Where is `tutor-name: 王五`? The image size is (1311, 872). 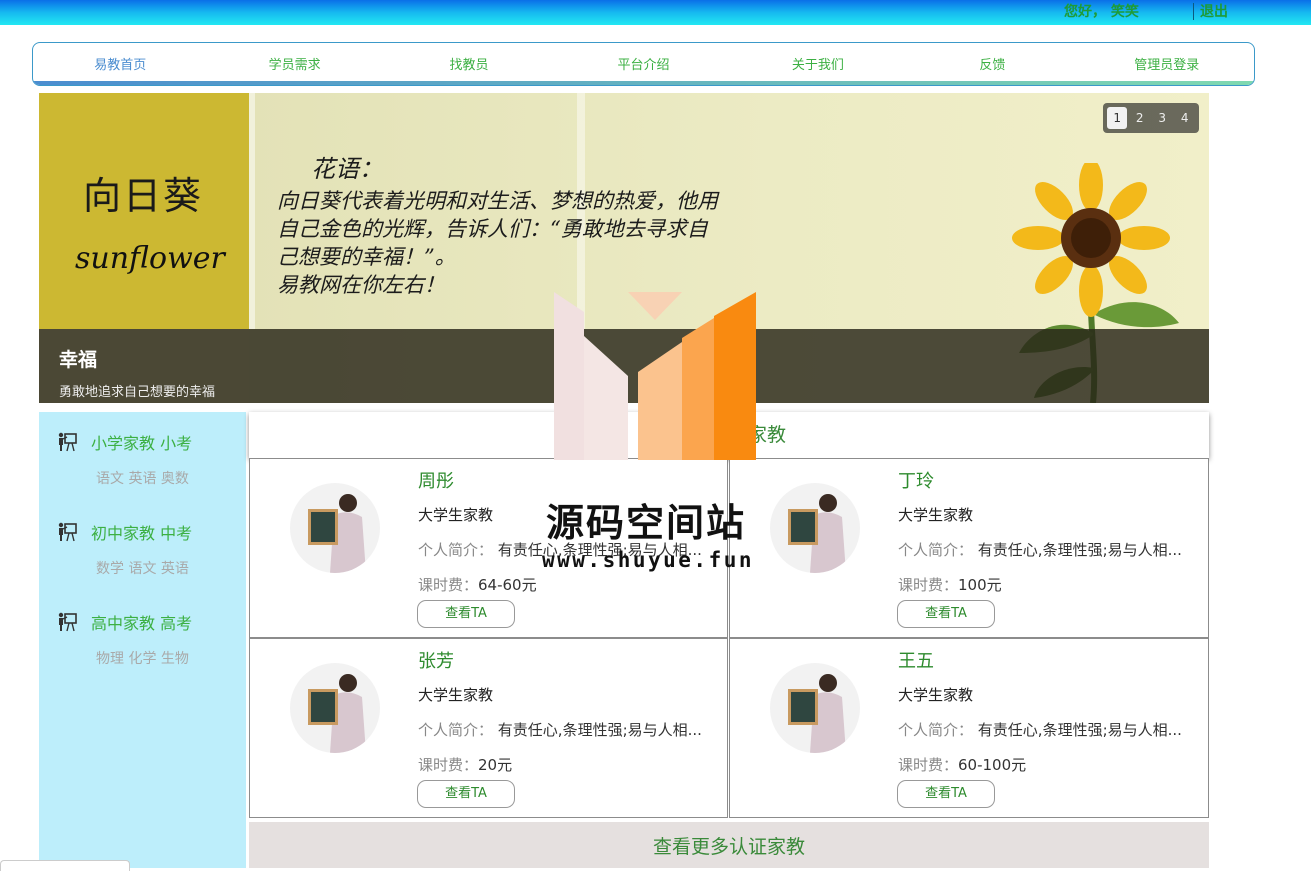
tutor-name: 王五 is located at coordinates (916, 661).